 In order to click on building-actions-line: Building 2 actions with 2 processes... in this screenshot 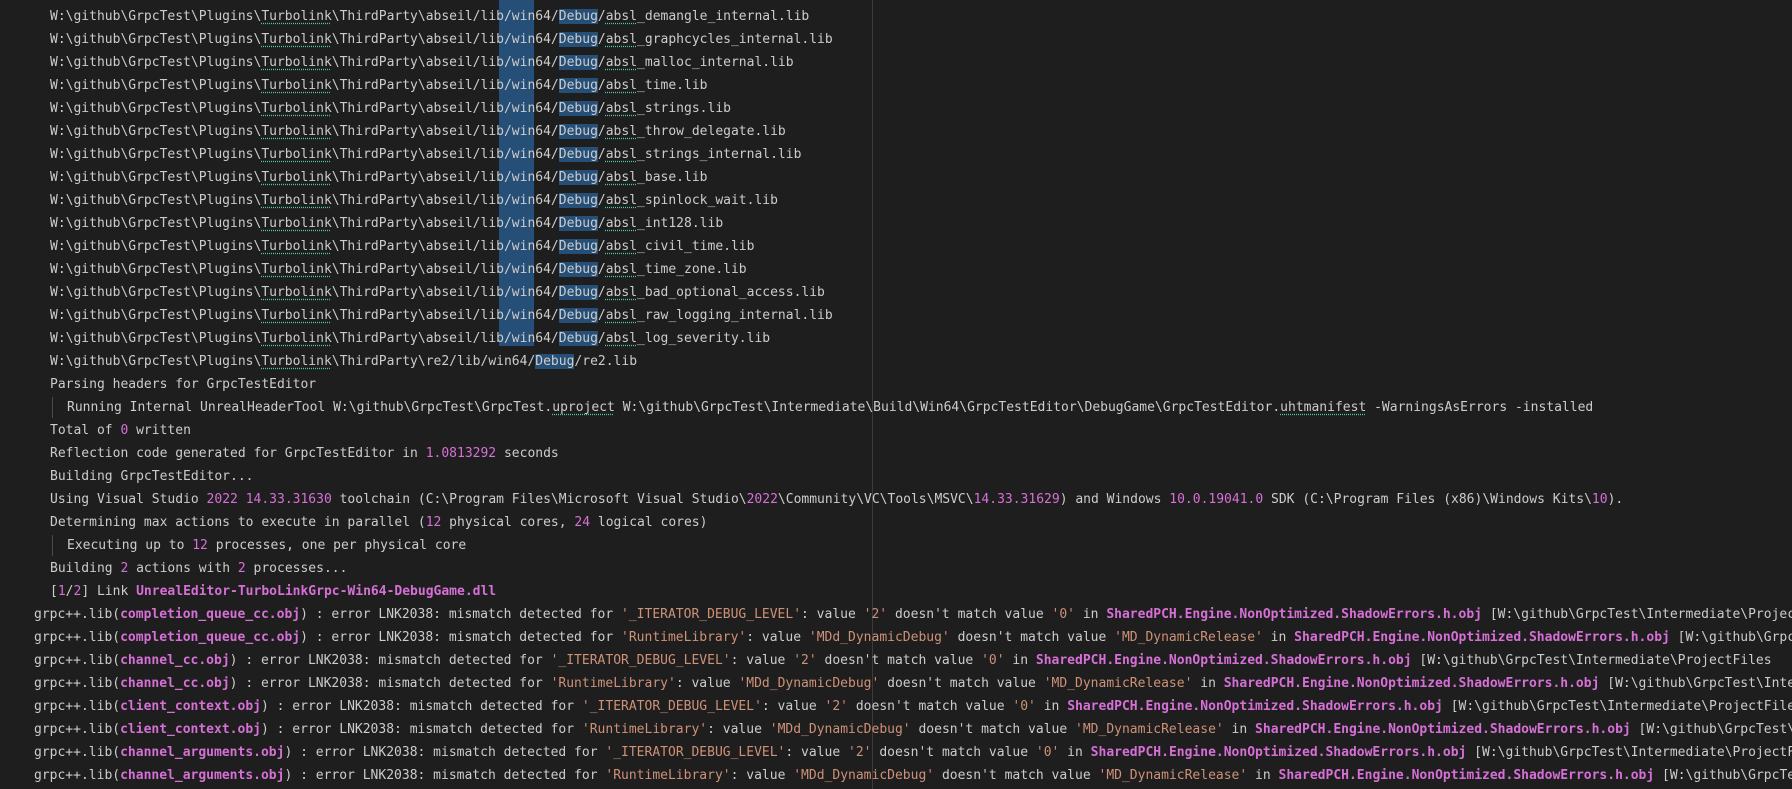, I will do `click(199, 568)`.